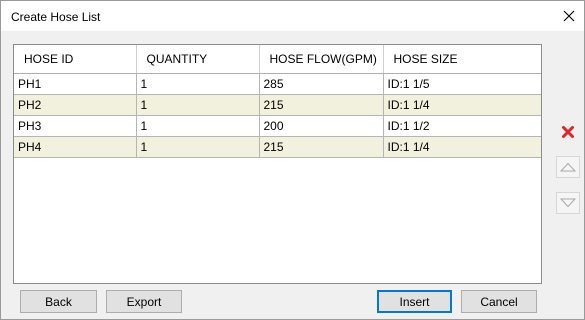 The image size is (585, 320). What do you see at coordinates (198, 59) in the screenshot?
I see `column-header-quantity: QUANTITY` at bounding box center [198, 59].